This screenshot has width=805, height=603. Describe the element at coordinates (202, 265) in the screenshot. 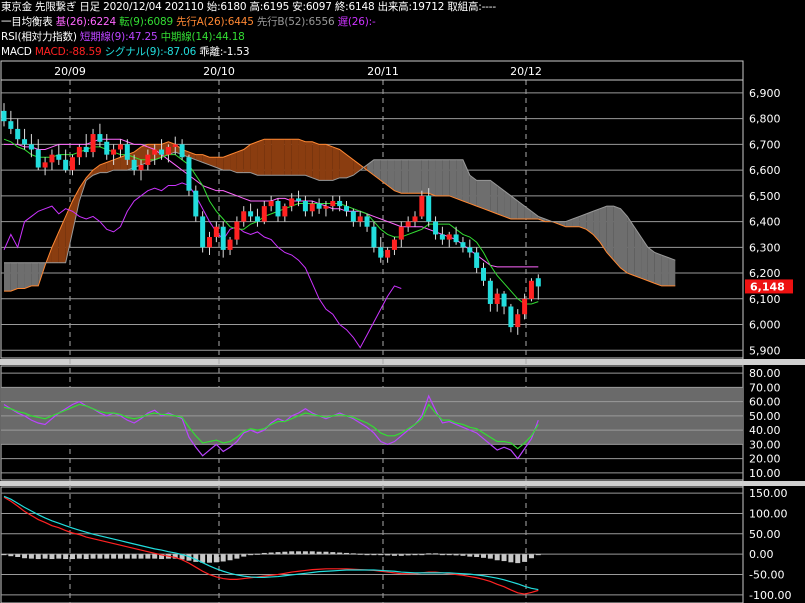

I see `chikou-span-line` at that location.